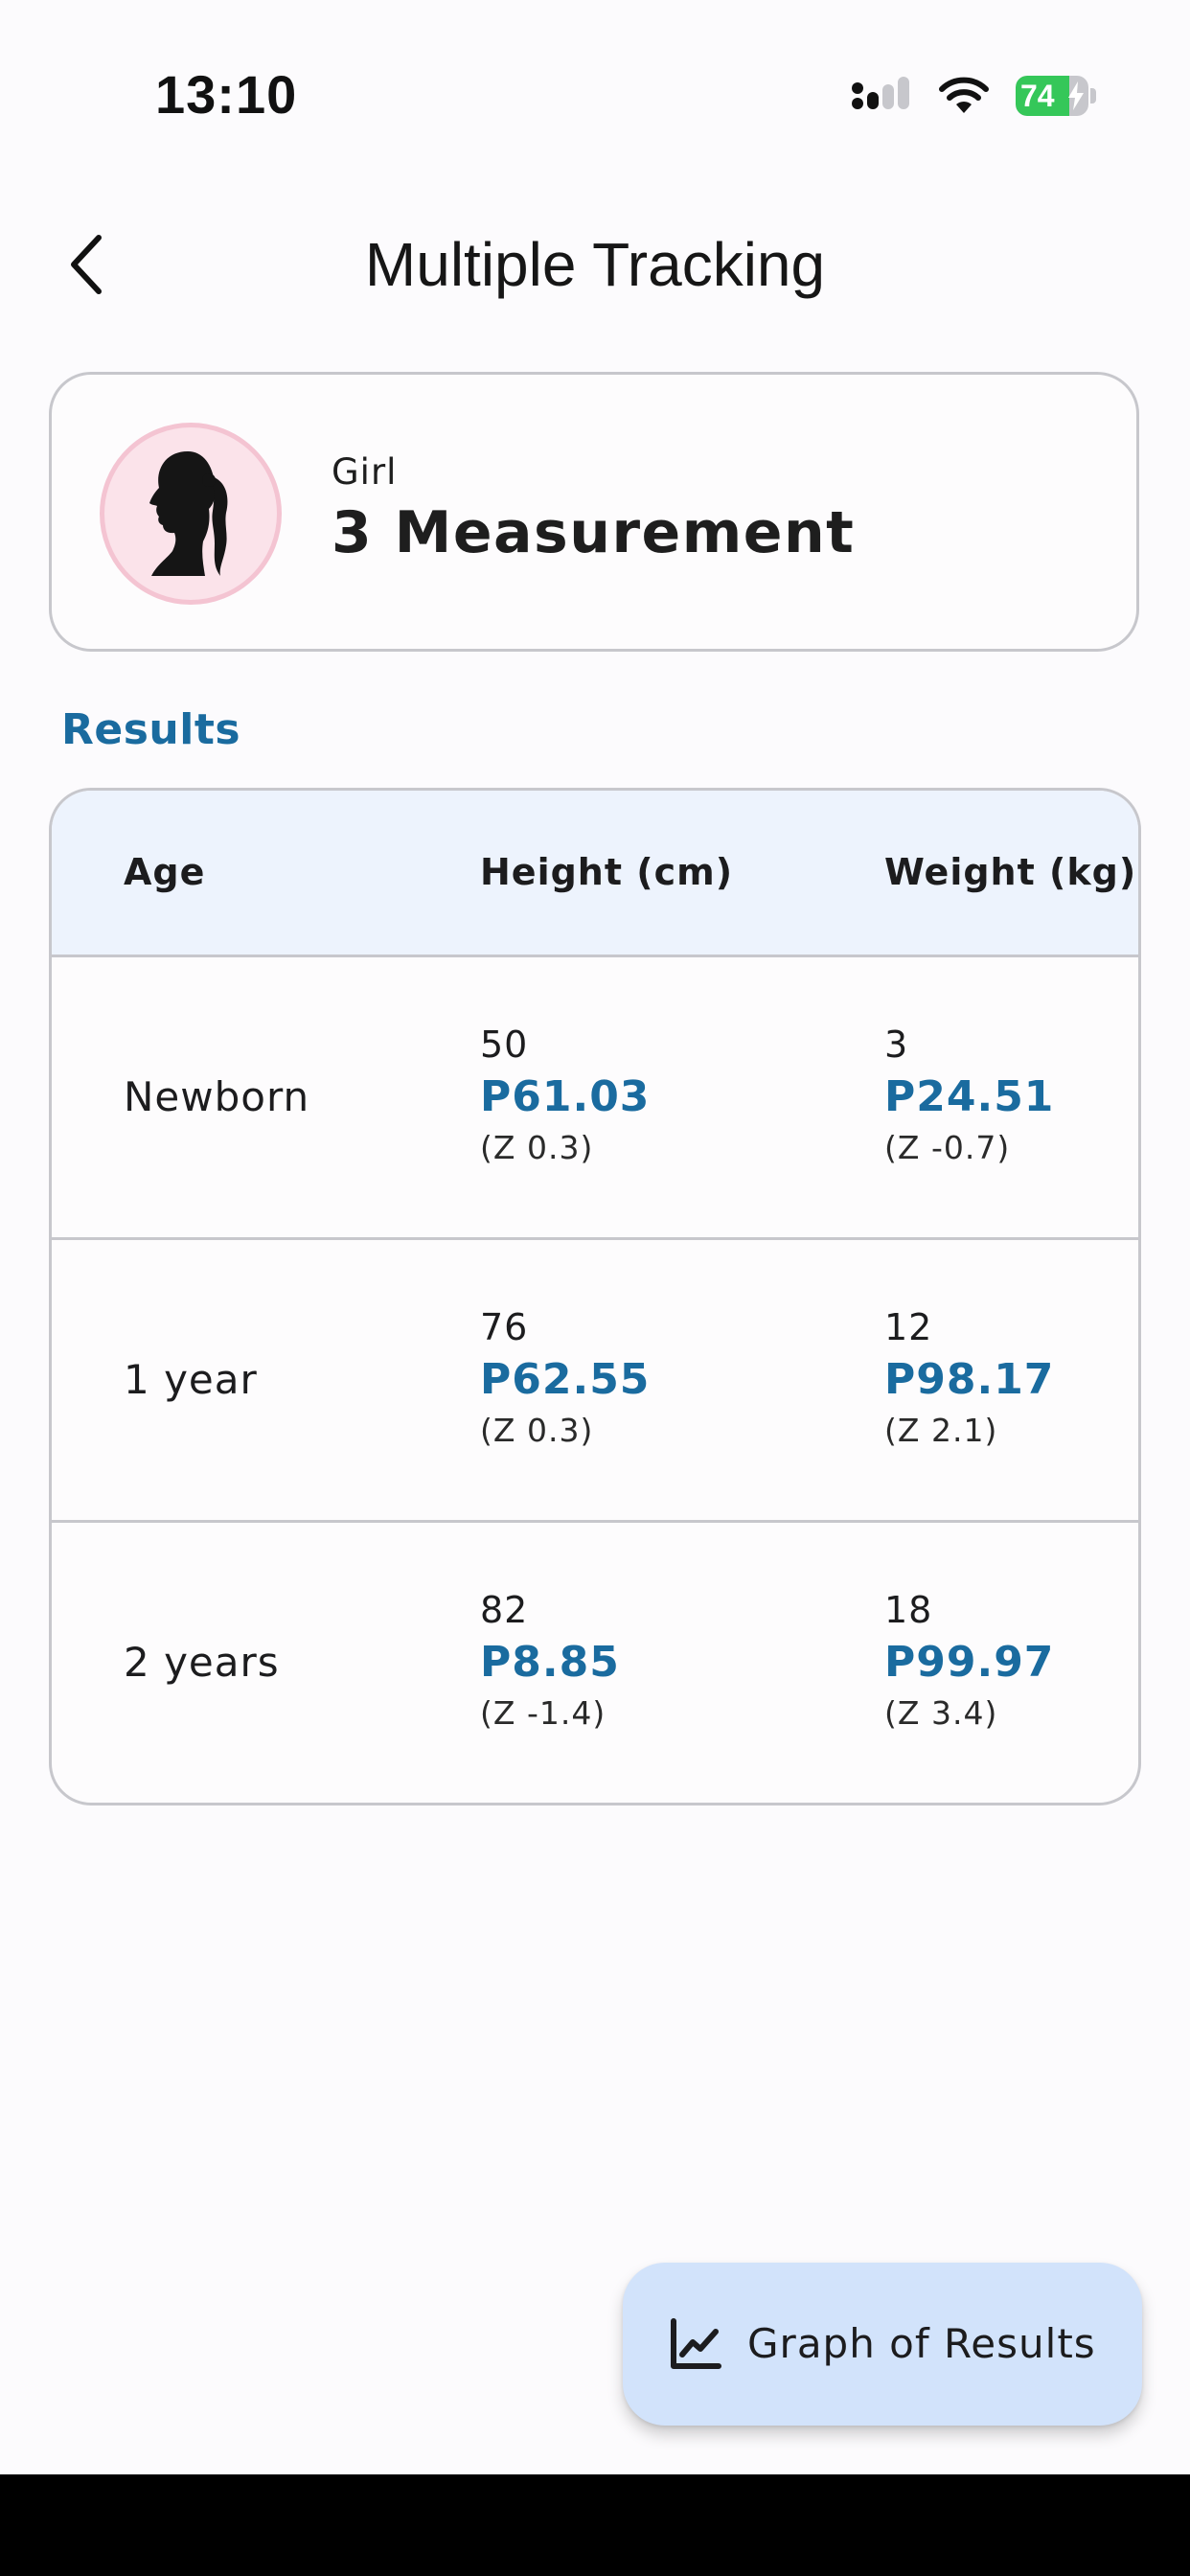  What do you see at coordinates (565, 1096) in the screenshot?
I see `height-percentile: P61.03` at bounding box center [565, 1096].